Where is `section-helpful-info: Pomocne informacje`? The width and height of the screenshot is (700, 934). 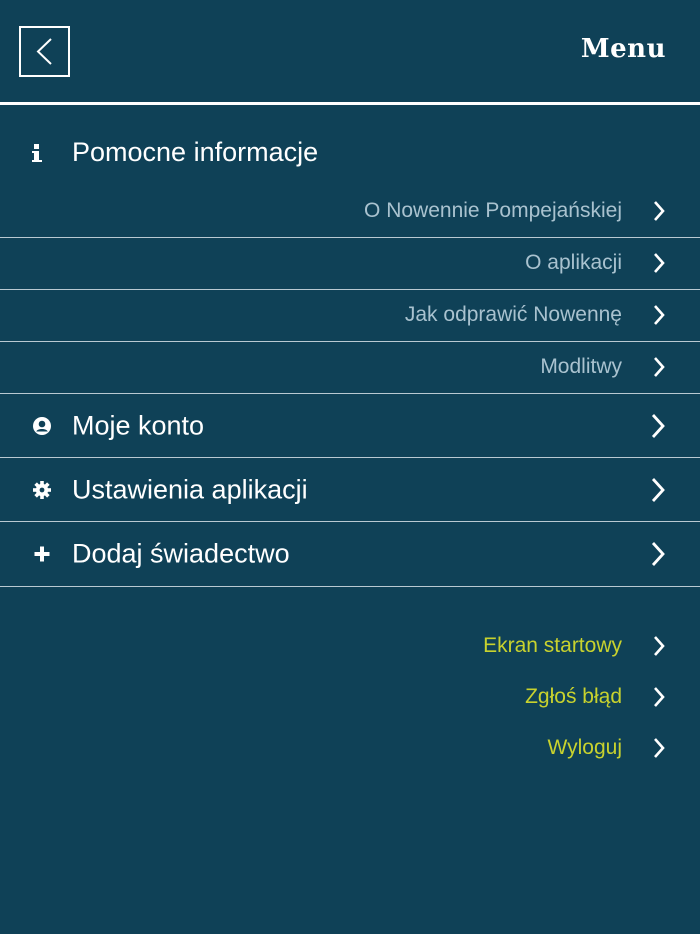 section-helpful-info: Pomocne informacje is located at coordinates (350, 153).